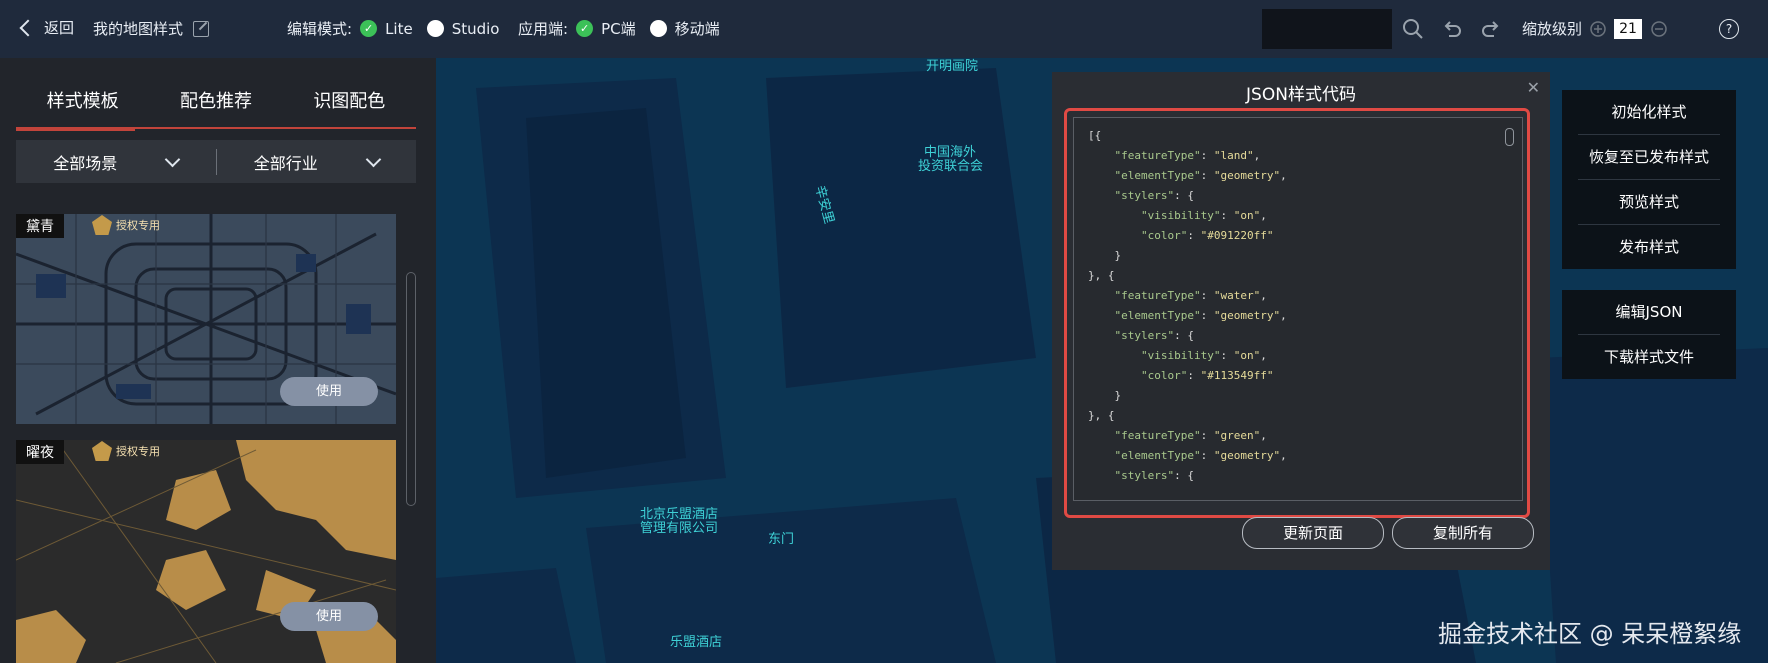 The width and height of the screenshot is (1768, 663). What do you see at coordinates (1649, 112) in the screenshot?
I see `init-style-button: 初始化样式` at bounding box center [1649, 112].